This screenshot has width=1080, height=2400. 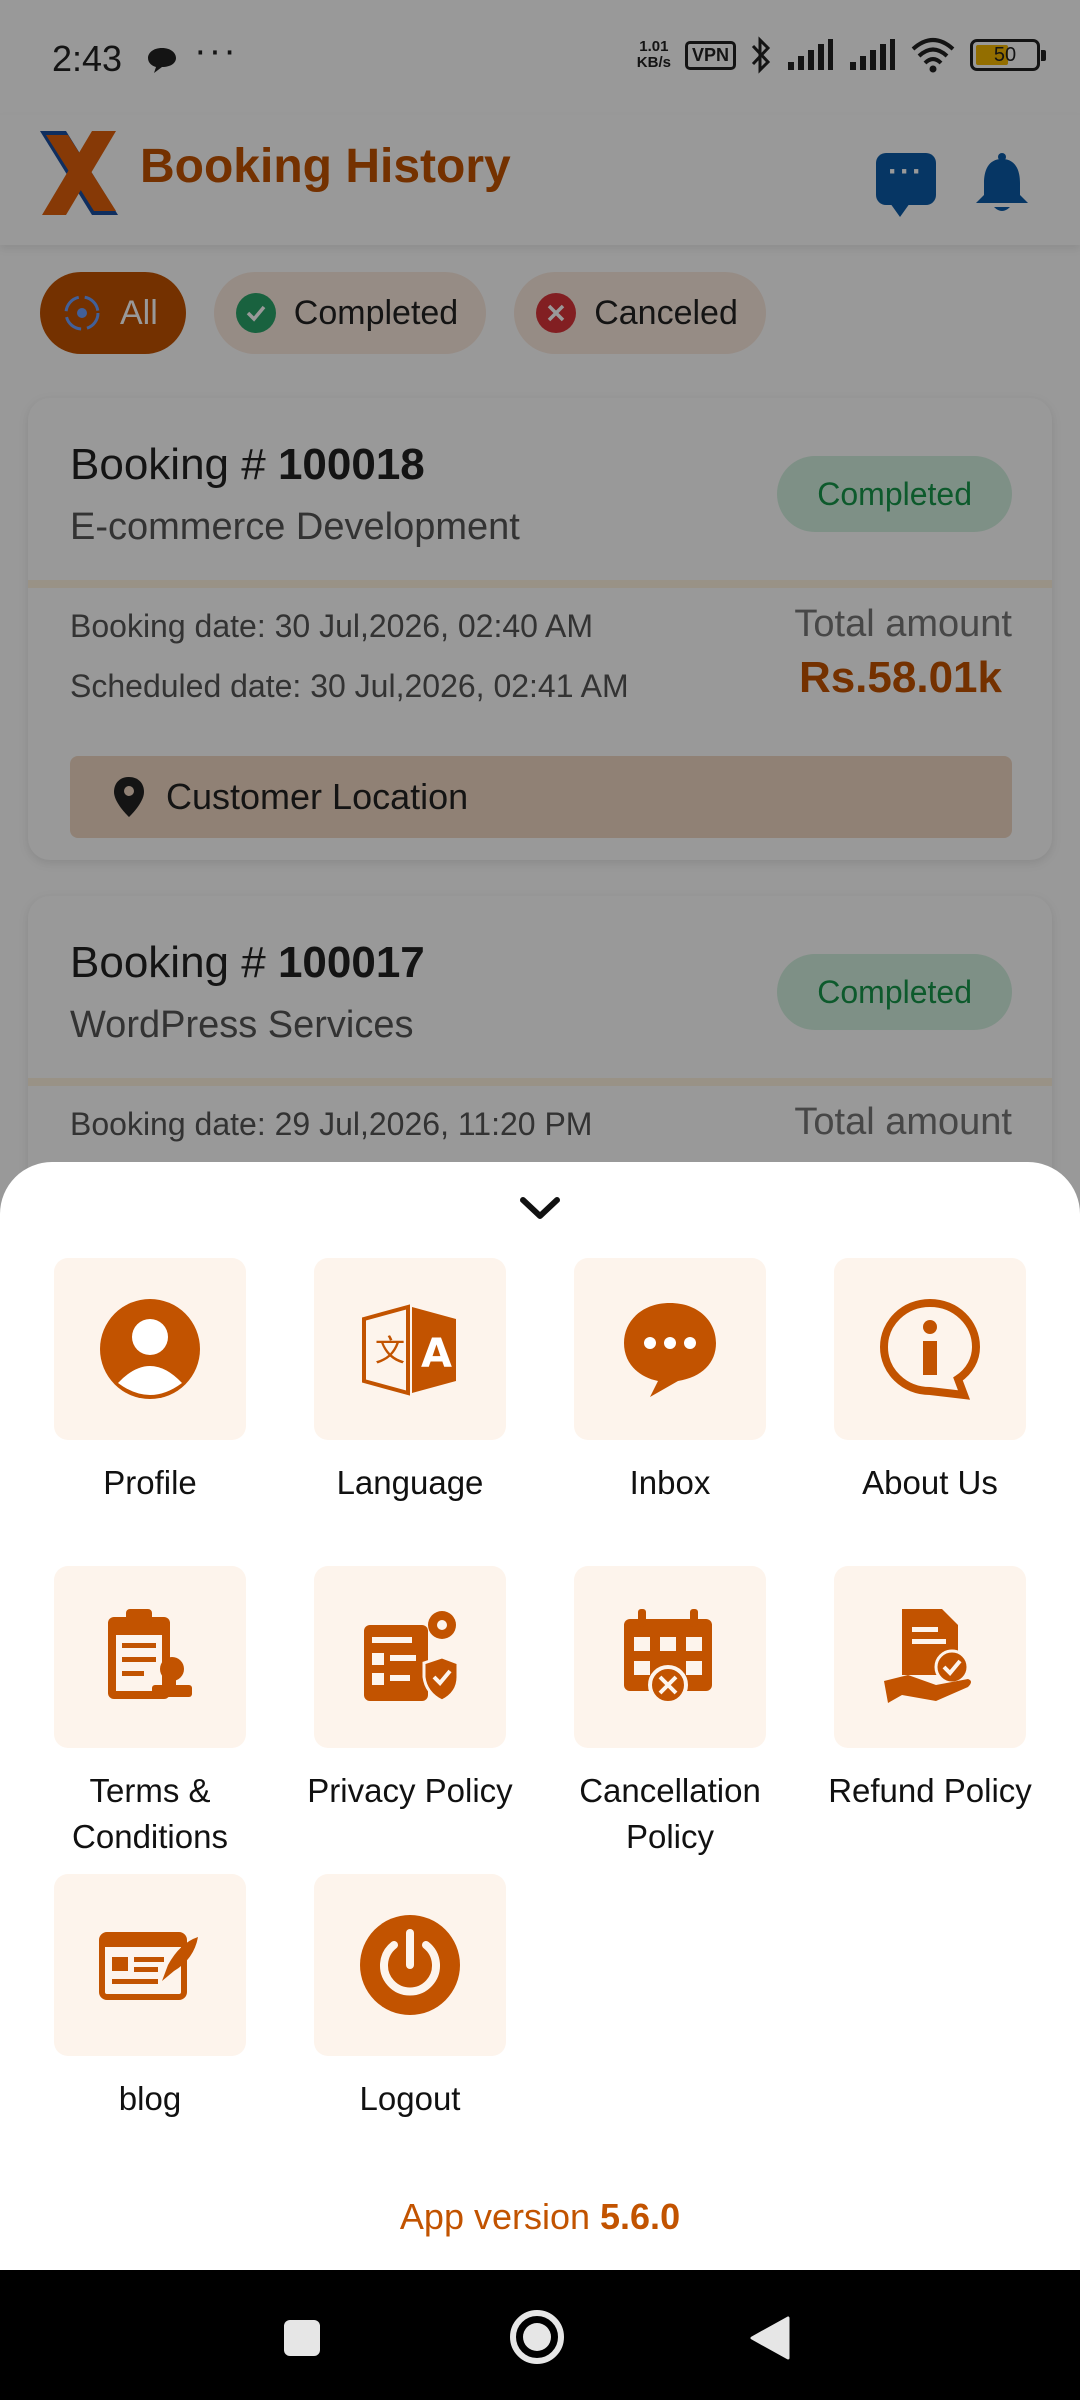 I want to click on menu-item-privacy-policy: Privacy Policy, so click(x=410, y=1690).